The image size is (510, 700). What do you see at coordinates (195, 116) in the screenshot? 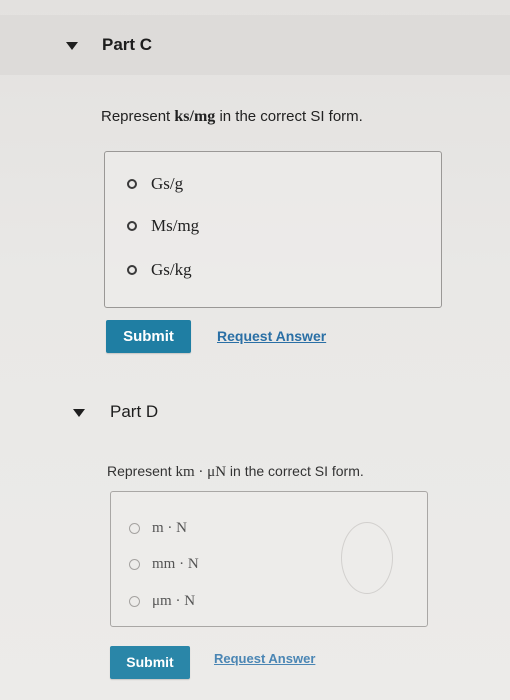
I see `question-expression: ks/mg` at bounding box center [195, 116].